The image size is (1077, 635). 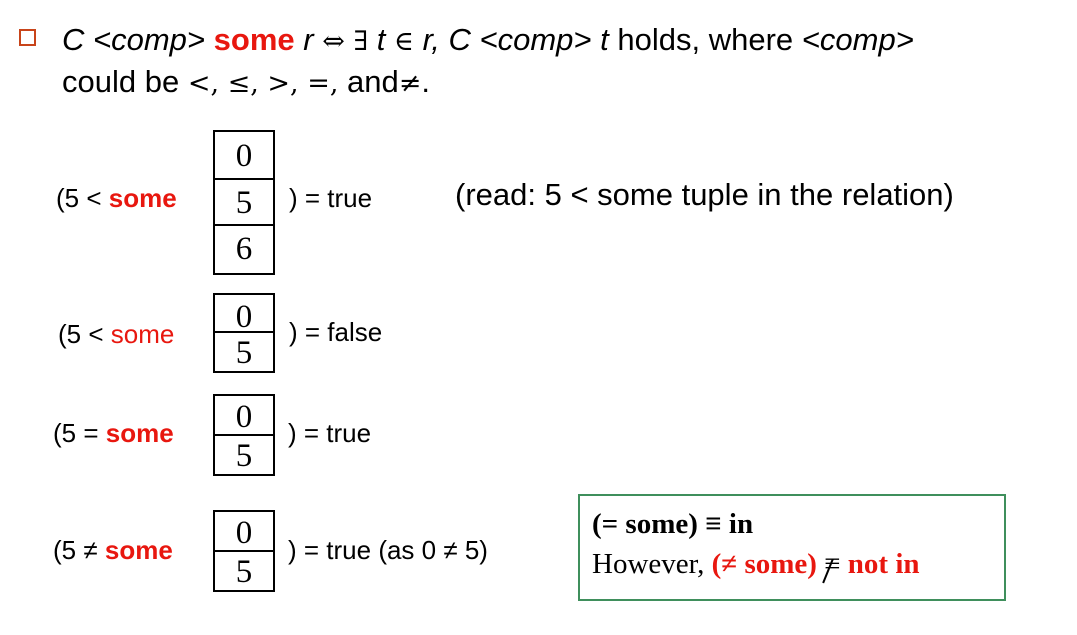 What do you see at coordinates (373, 81) in the screenshot?
I see `and-text: and` at bounding box center [373, 81].